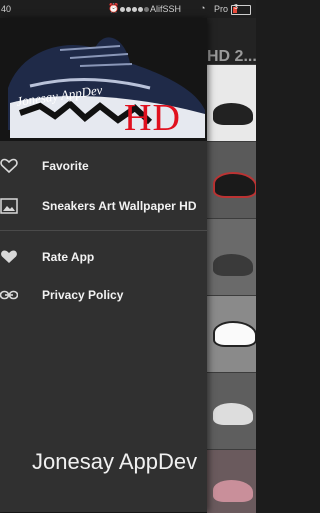 This screenshot has height=513, width=320. Describe the element at coordinates (236, 7) in the screenshot. I see `battery-level: 3` at that location.